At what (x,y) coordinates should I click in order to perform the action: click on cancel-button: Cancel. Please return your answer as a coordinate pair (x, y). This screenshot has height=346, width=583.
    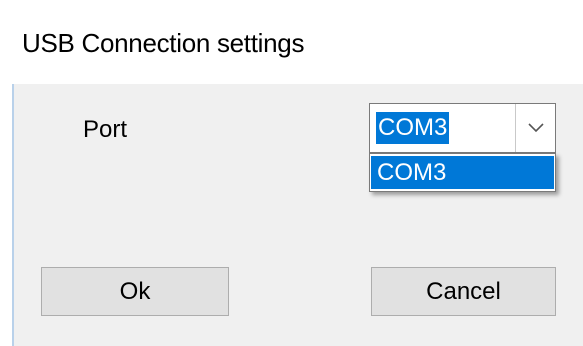
    Looking at the image, I should click on (463, 291).